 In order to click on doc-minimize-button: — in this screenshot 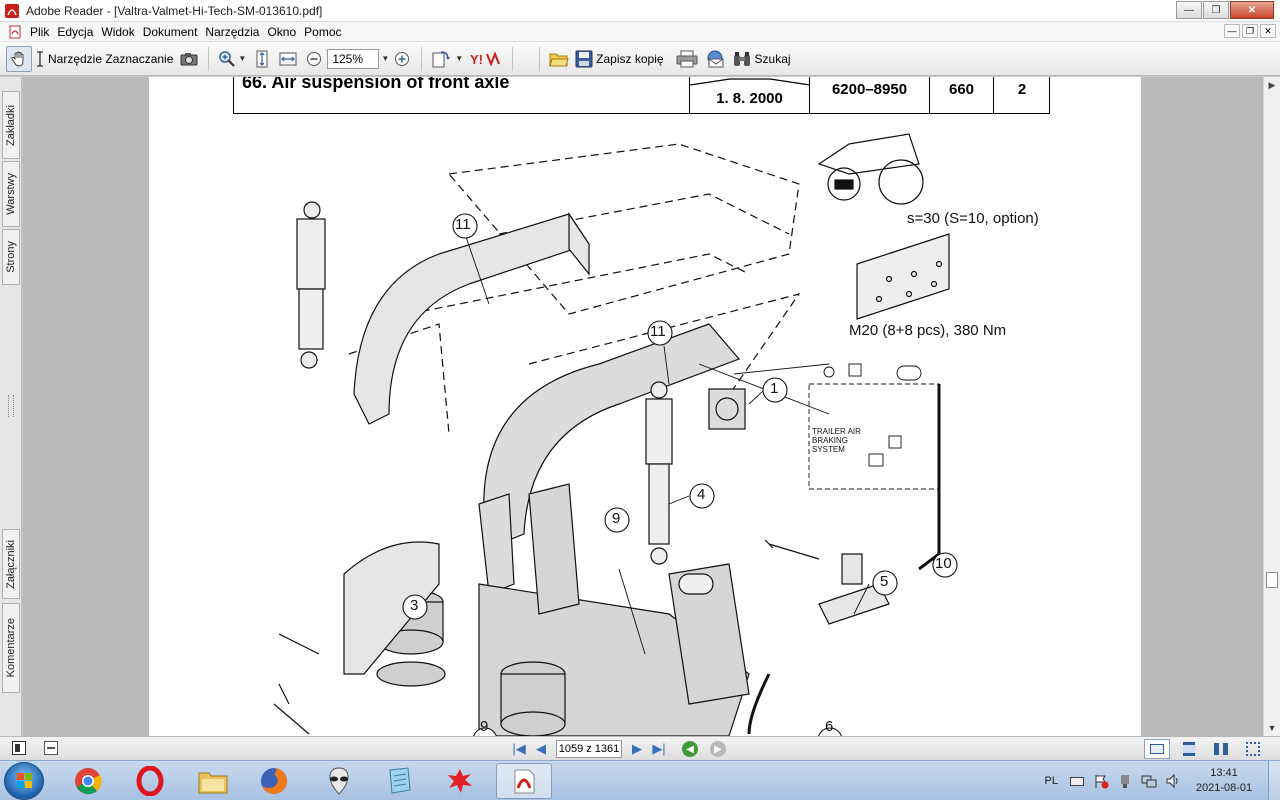, I will do `click(1232, 31)`.